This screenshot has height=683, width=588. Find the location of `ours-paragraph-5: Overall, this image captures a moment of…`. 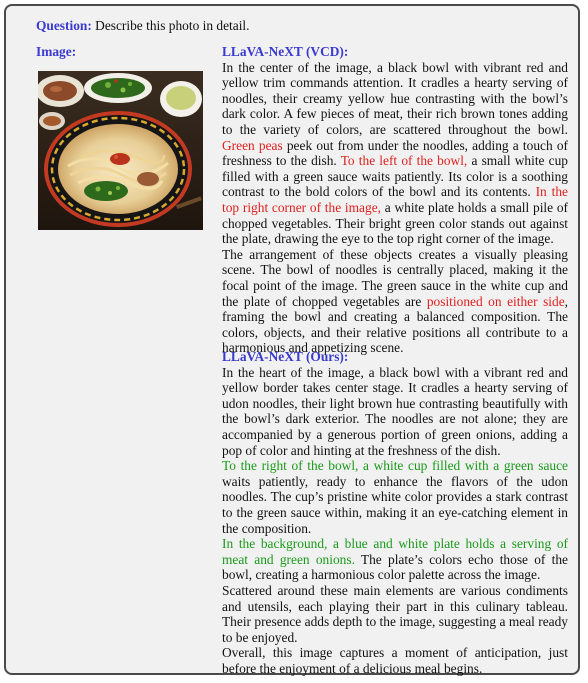

ours-paragraph-5: Overall, this image captures a moment of… is located at coordinates (395, 660).